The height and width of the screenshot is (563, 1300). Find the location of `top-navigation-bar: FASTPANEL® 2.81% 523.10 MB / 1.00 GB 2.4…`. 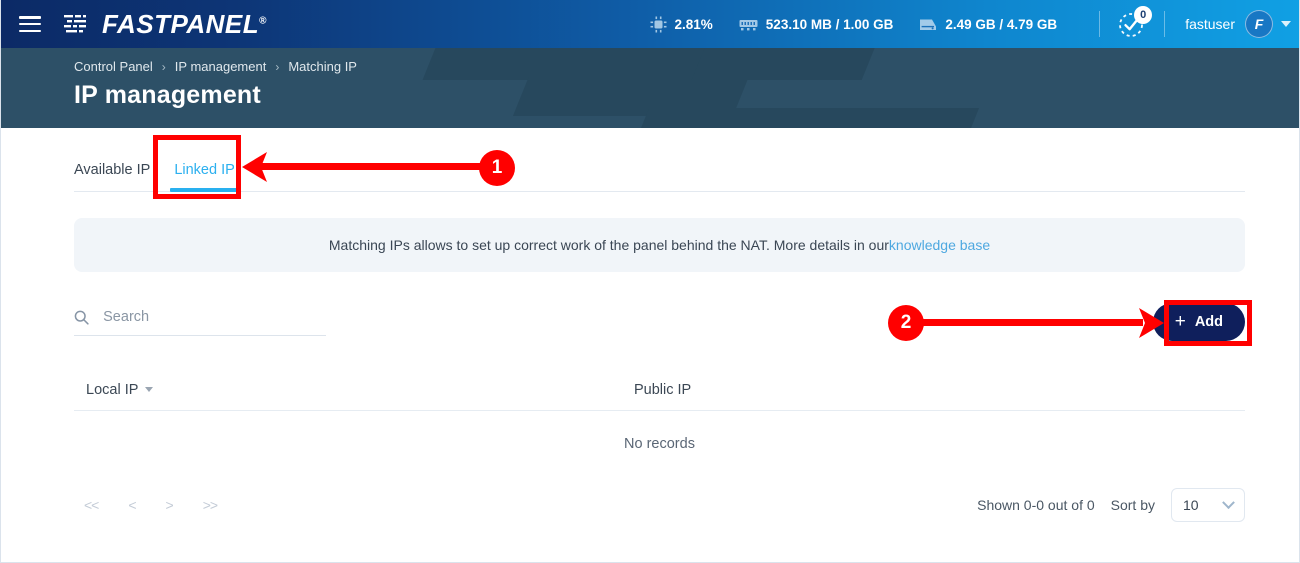

top-navigation-bar: FASTPANEL® 2.81% 523.10 MB / 1.00 GB 2.4… is located at coordinates (650, 24).